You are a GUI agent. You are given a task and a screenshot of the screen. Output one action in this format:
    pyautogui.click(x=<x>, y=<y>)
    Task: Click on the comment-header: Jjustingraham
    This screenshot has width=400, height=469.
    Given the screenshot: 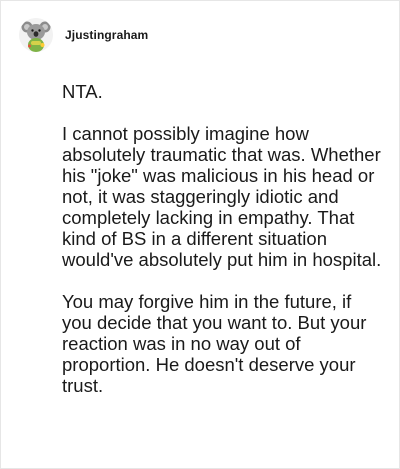 What is the action you would take?
    pyautogui.click(x=83, y=35)
    